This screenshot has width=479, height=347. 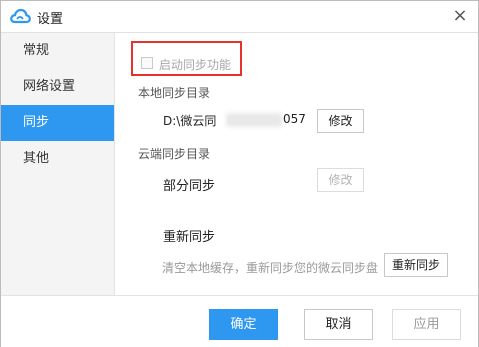 What do you see at coordinates (57, 123) in the screenshot?
I see `sidebar-item-sync: 同步` at bounding box center [57, 123].